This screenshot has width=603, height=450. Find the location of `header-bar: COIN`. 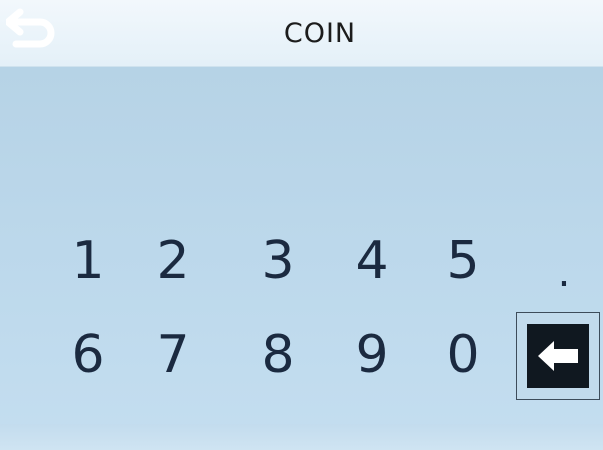

header-bar: COIN is located at coordinates (301, 33).